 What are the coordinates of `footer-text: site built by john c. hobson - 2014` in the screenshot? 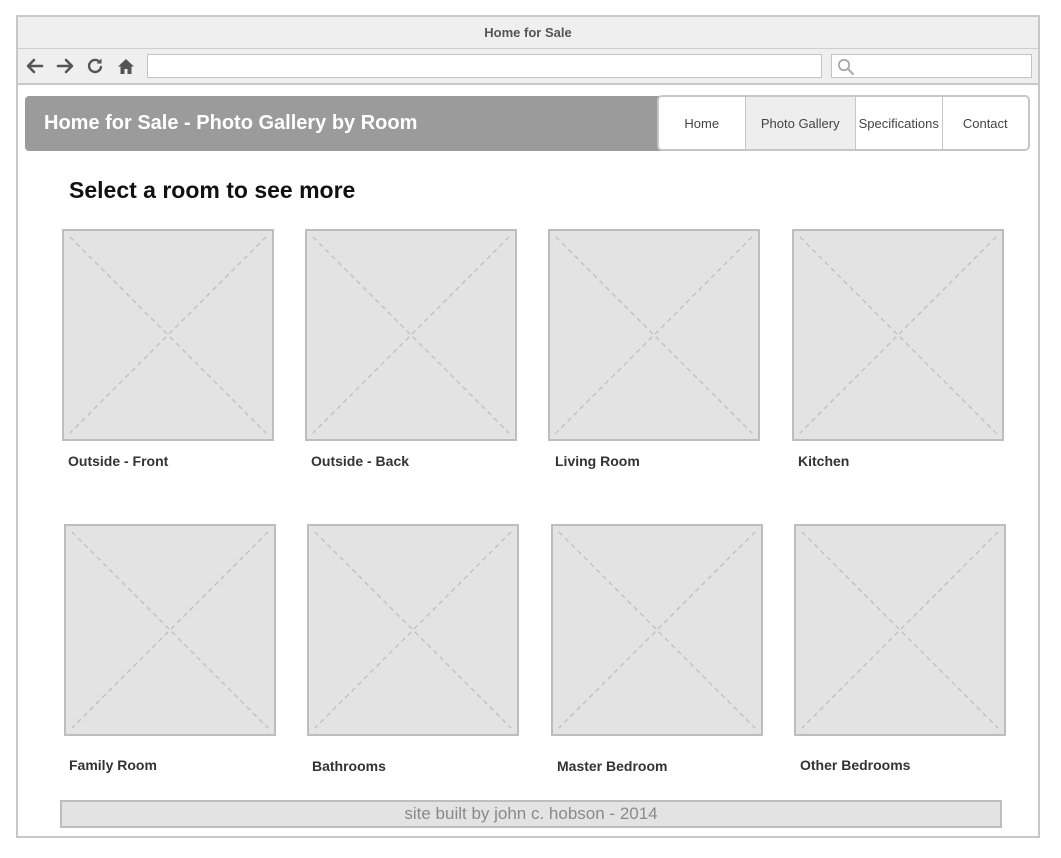 It's located at (531, 813).